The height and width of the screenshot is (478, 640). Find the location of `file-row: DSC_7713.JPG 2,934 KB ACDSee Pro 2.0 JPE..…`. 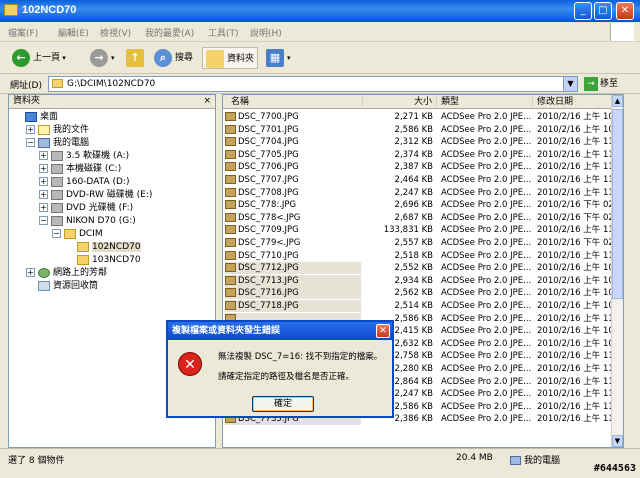

file-row: DSC_7713.JPG 2,934 KB ACDSee Pro 2.0 JPE..… is located at coordinates (418, 280).